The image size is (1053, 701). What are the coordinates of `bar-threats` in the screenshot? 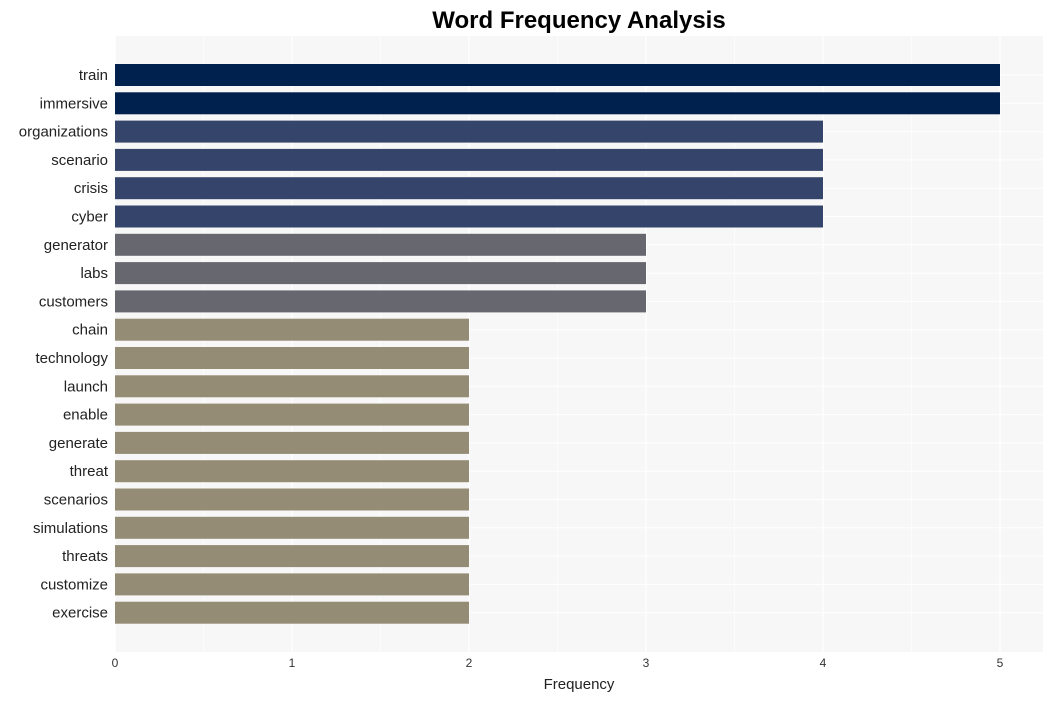 It's located at (292, 556).